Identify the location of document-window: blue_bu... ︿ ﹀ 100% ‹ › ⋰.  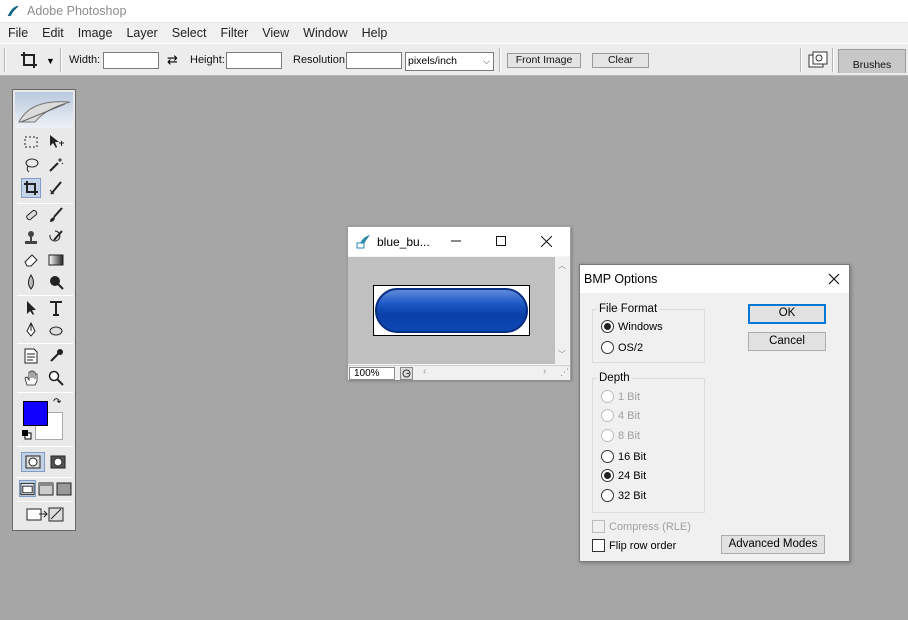
(459, 303).